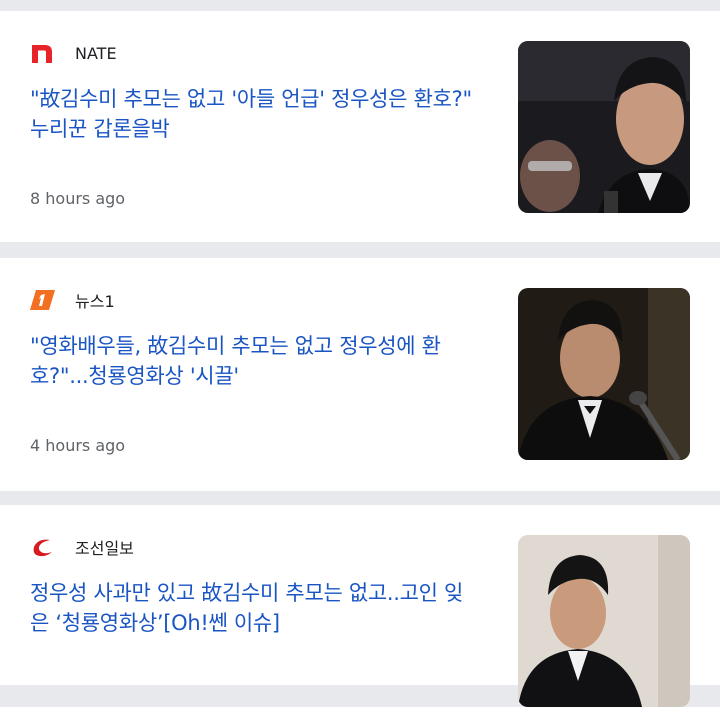  What do you see at coordinates (96, 53) in the screenshot?
I see `source-name: NATE` at bounding box center [96, 53].